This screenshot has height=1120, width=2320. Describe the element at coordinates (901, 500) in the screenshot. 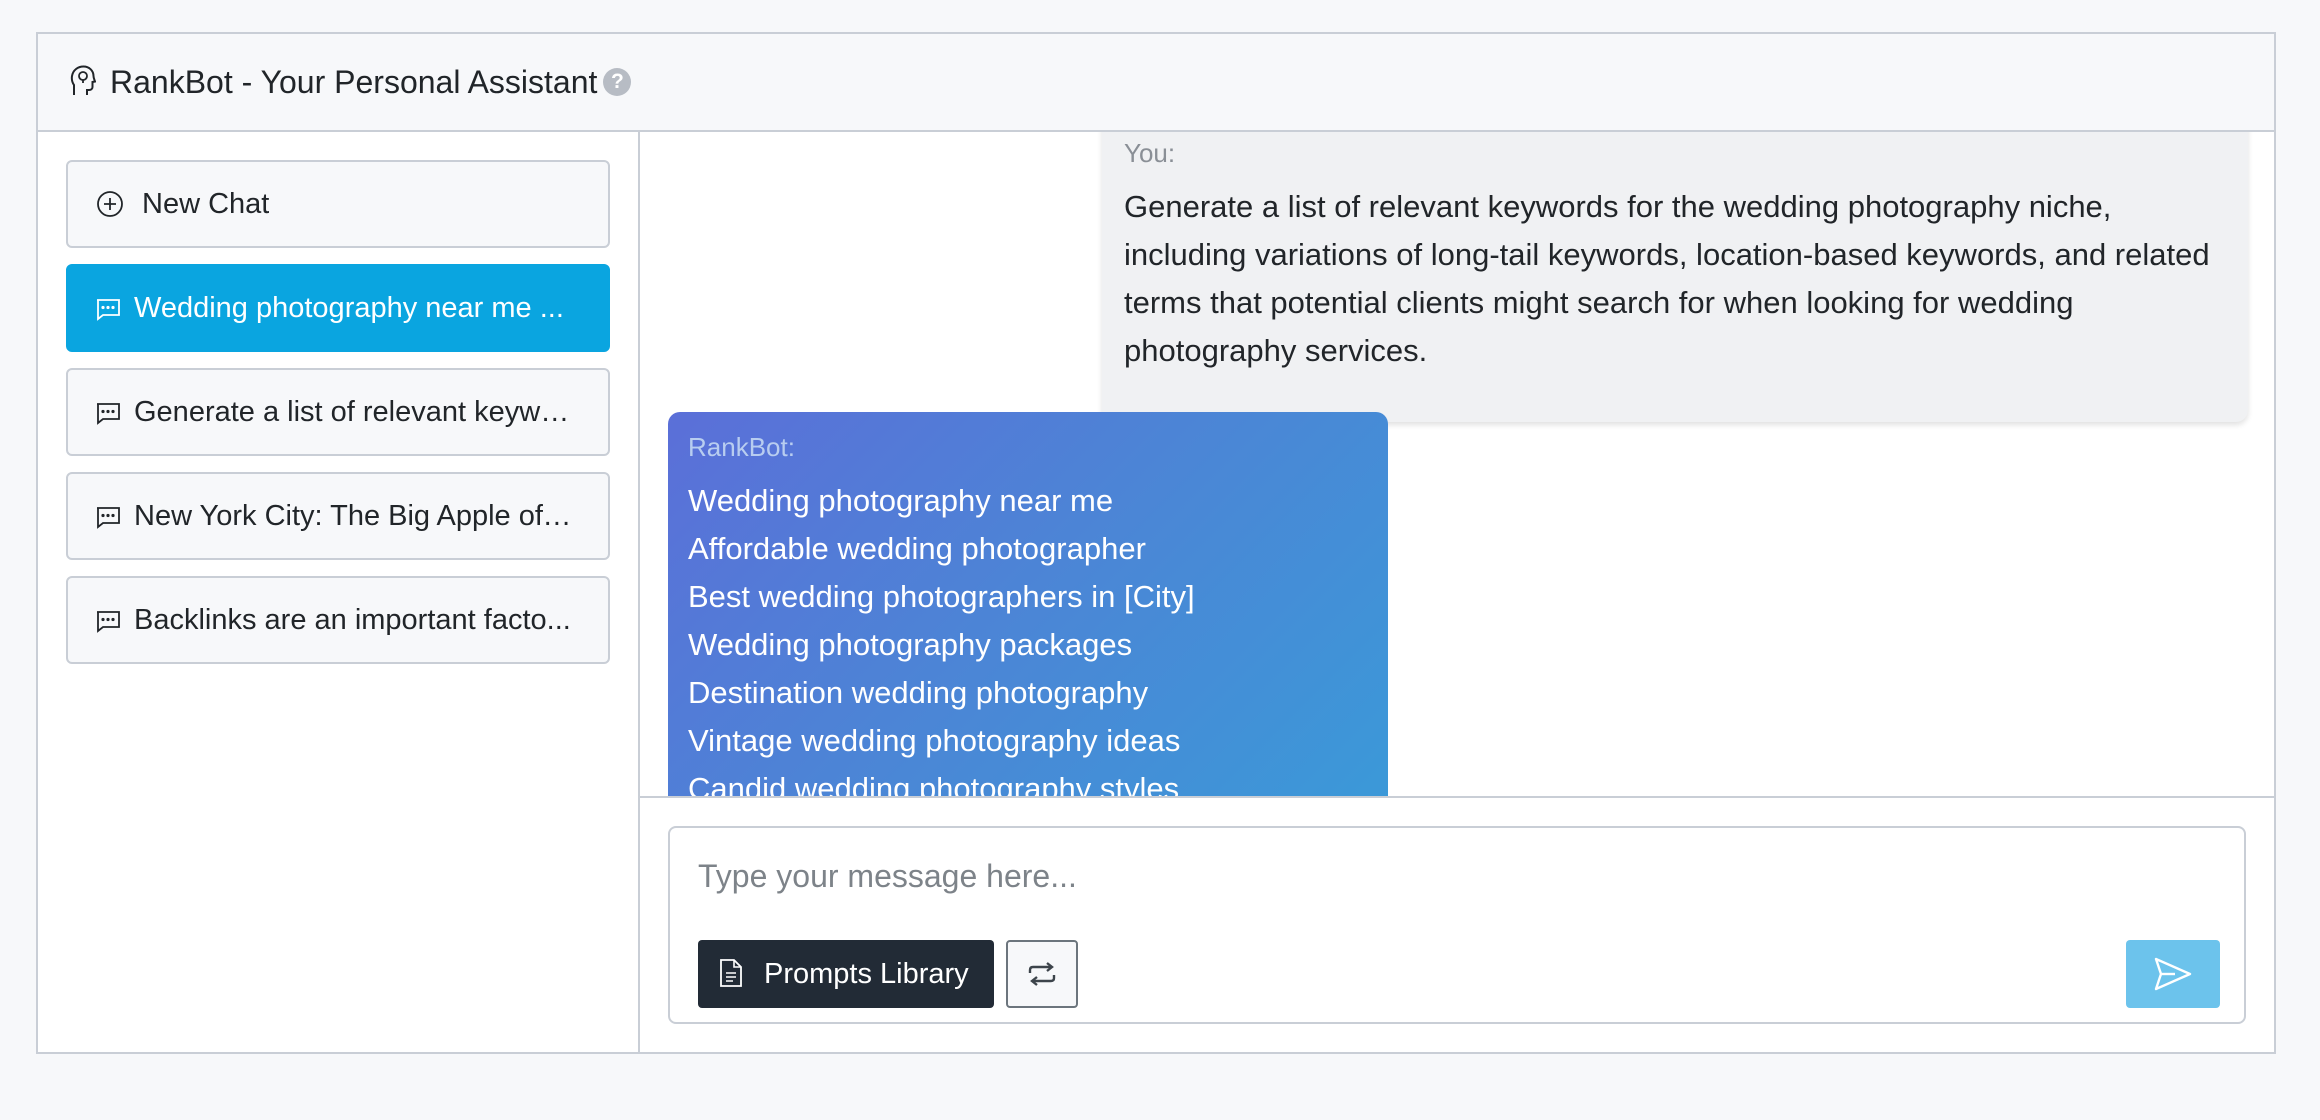

I see `bot-message-line: Wedding photography near me` at that location.